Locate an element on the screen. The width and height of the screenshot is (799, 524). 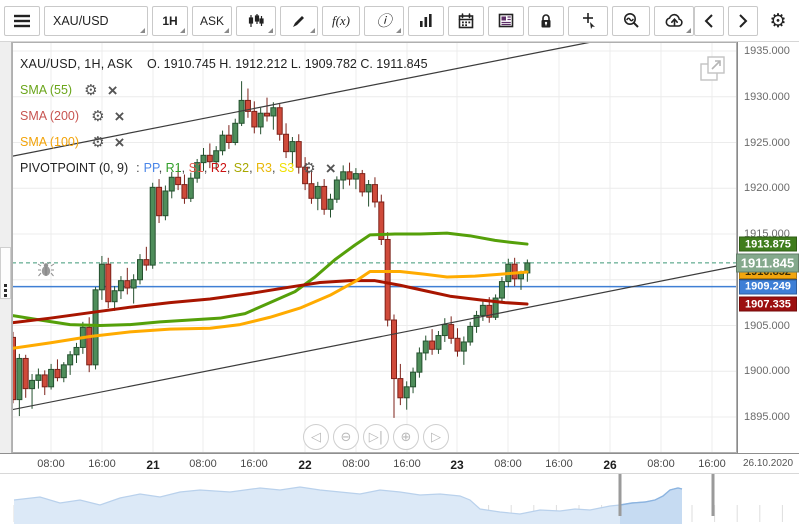
time-tick-label: 21 is located at coordinates (153, 465).